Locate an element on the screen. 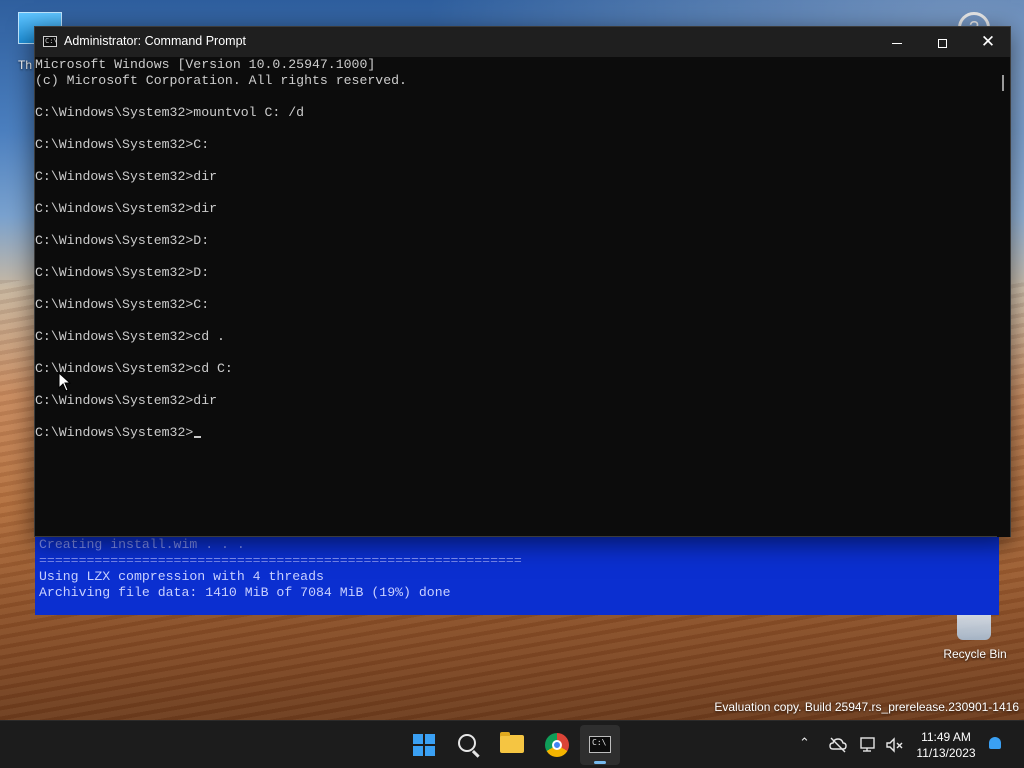 The image size is (1024, 768). search-button is located at coordinates (468, 745).